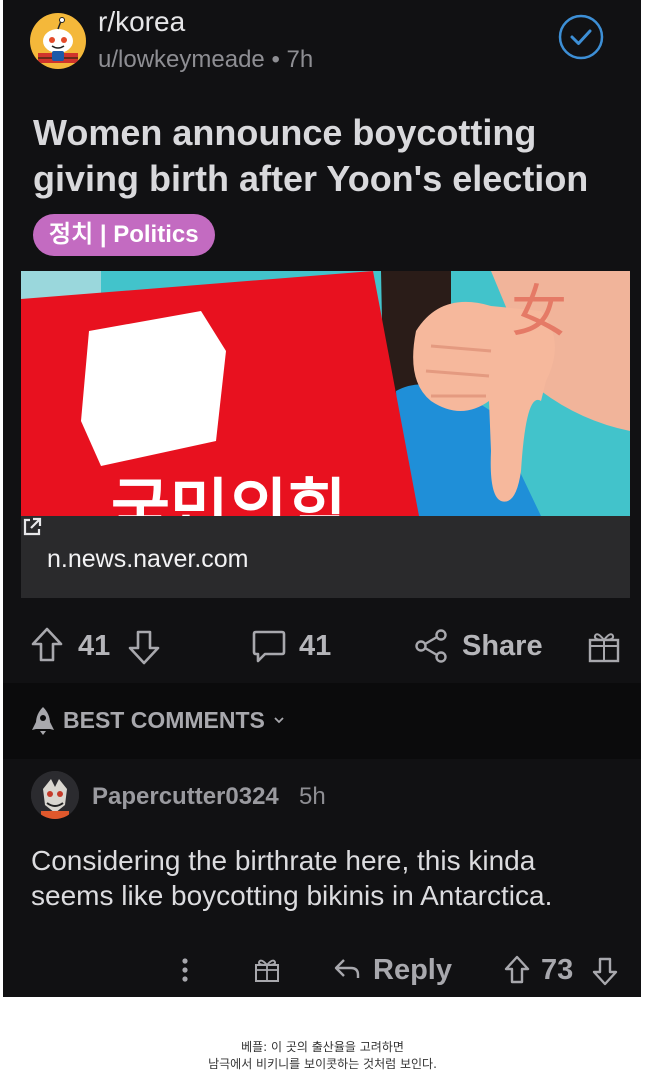 The height and width of the screenshot is (1079, 645). I want to click on post-flair: 정치 | Politics, so click(124, 235).